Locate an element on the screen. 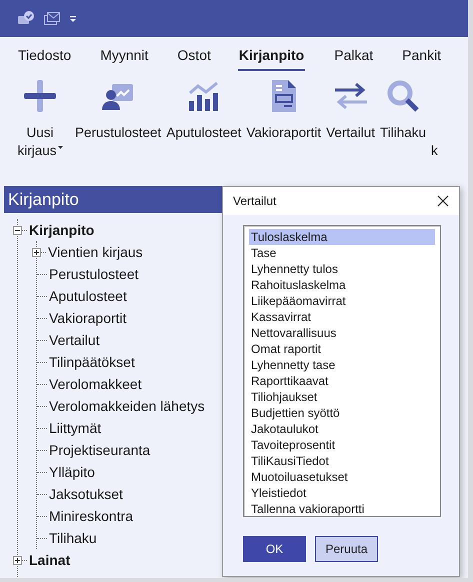  tree-item: Tilihaku is located at coordinates (73, 538).